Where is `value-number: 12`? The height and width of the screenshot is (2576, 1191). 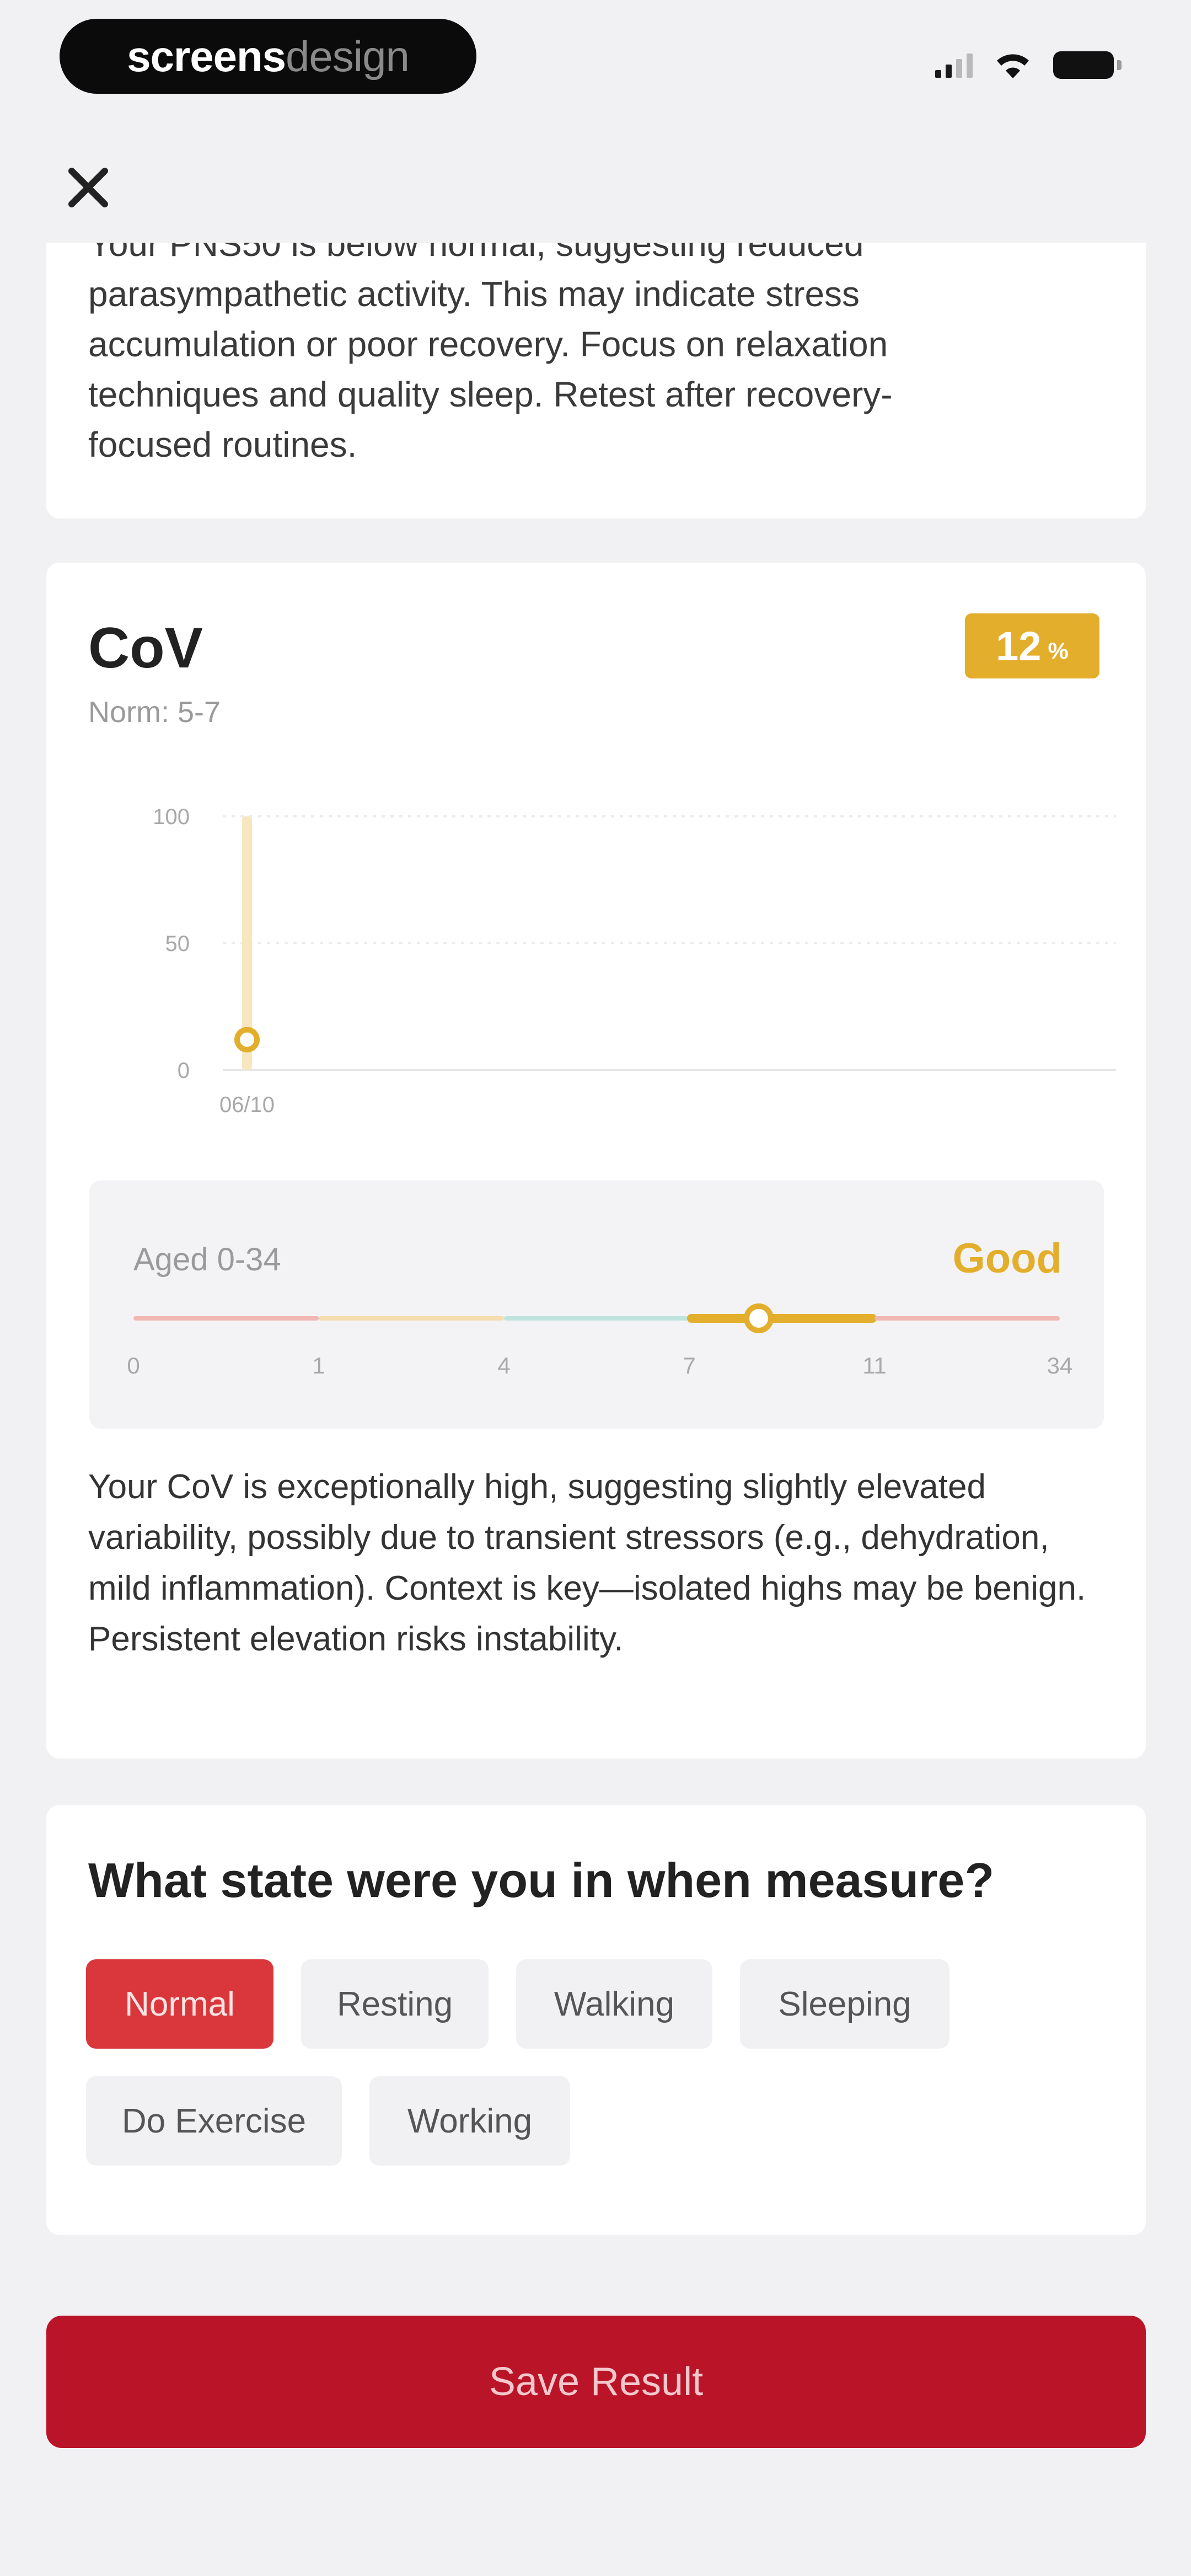 value-number: 12 is located at coordinates (1019, 646).